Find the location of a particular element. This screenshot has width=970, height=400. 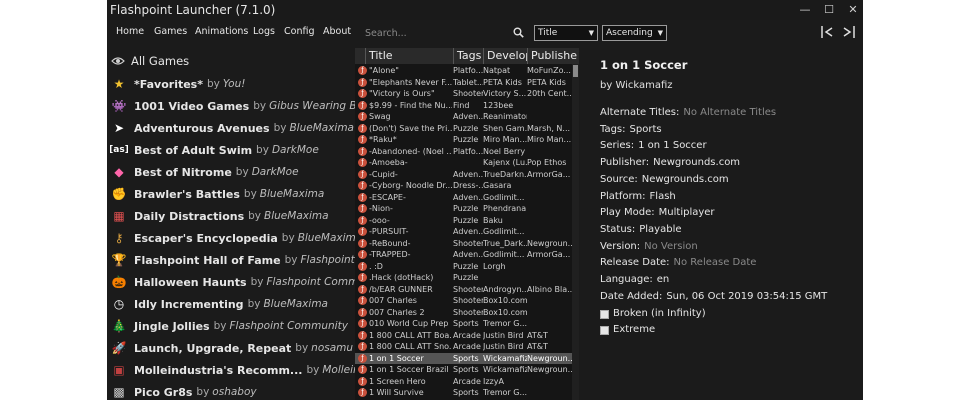

menu-animations: Animations is located at coordinates (221, 31).